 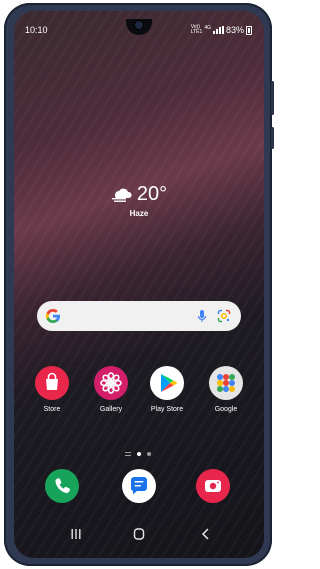 I want to click on battery-percent: 83%, so click(x=234, y=30).